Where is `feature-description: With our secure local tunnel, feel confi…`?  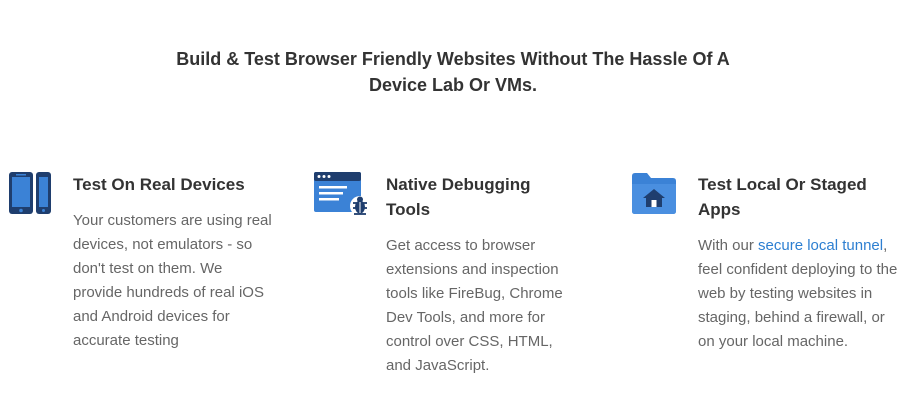
feature-description: With our secure local tunnel, feel confi… is located at coordinates (798, 294).